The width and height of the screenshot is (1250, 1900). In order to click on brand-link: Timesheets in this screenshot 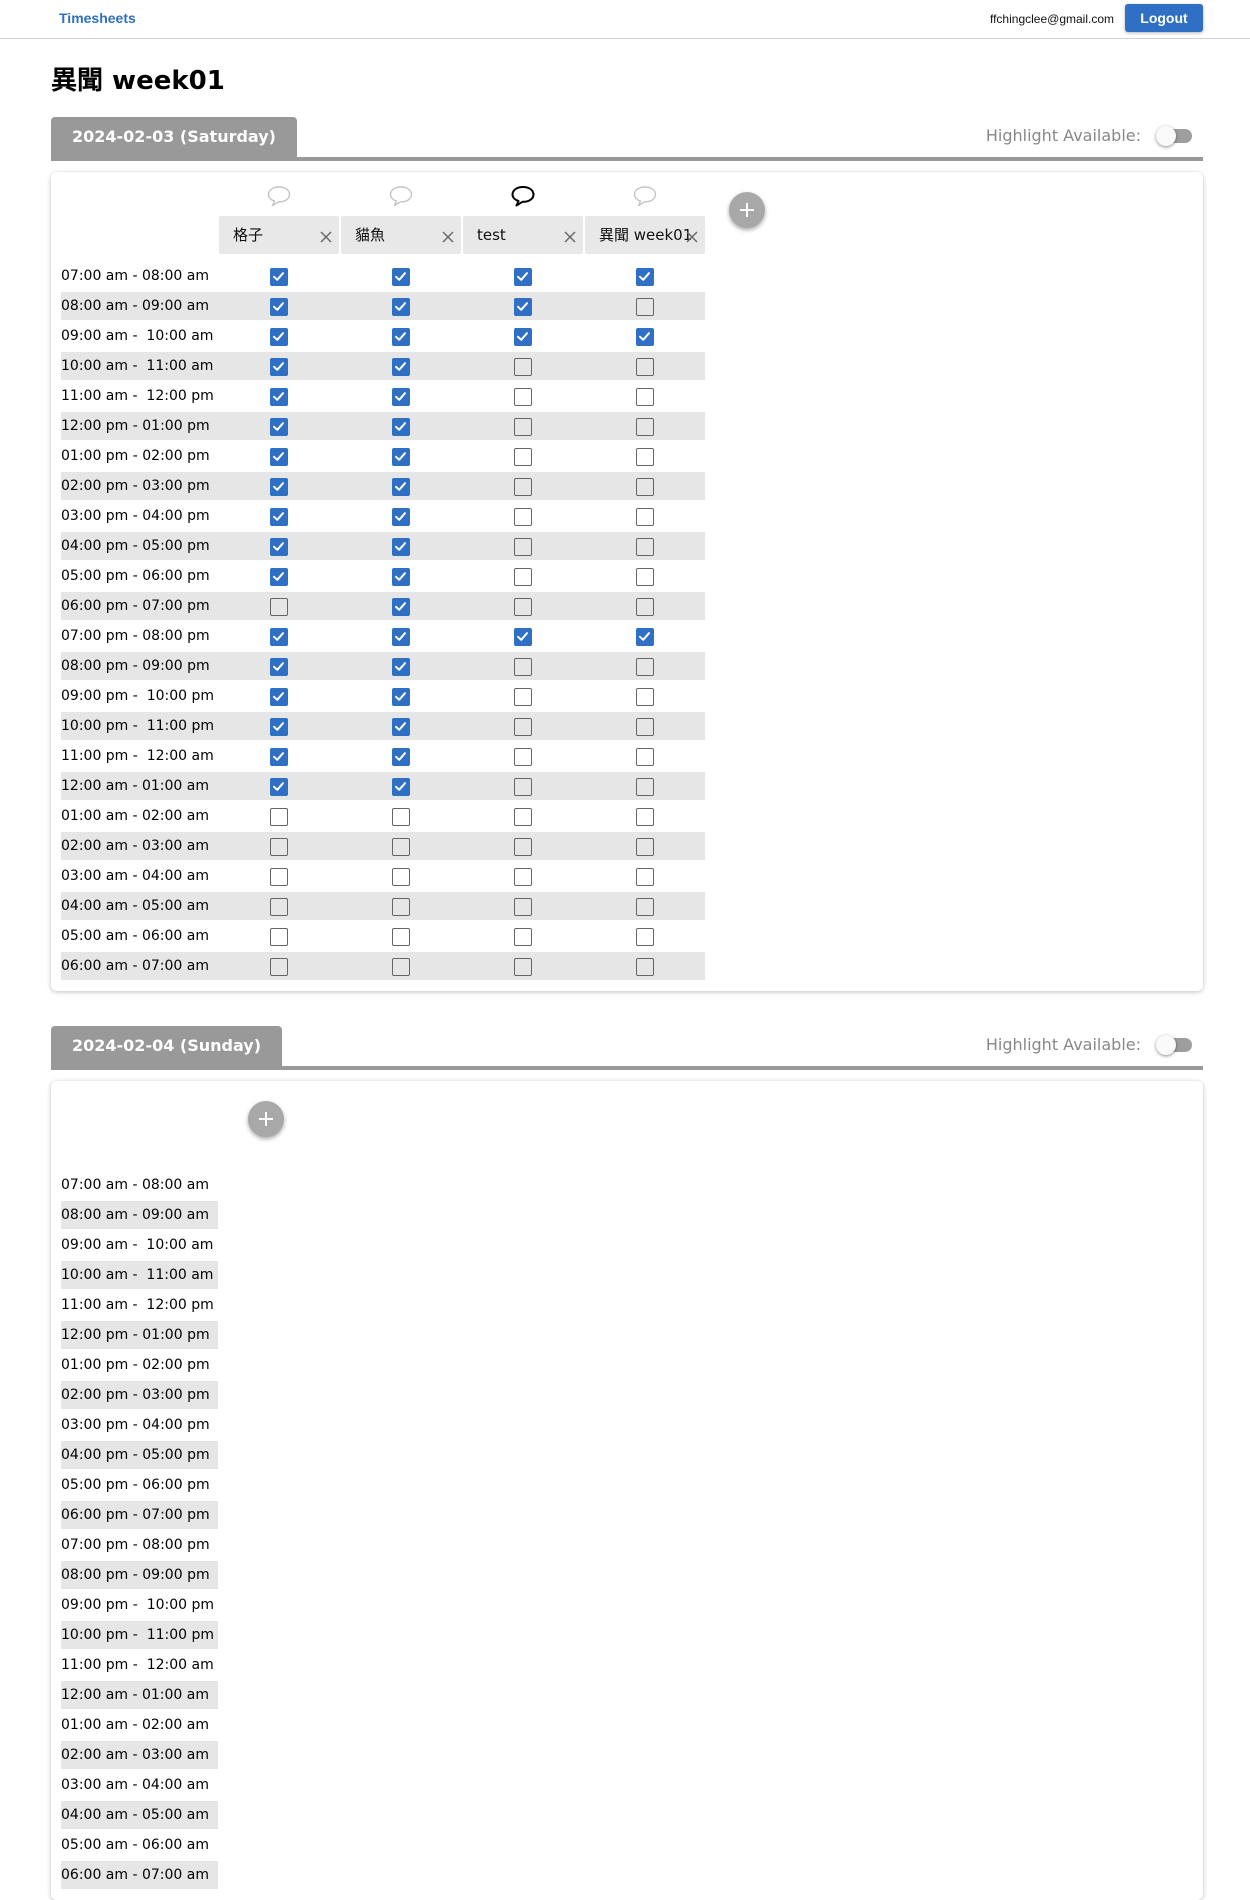, I will do `click(97, 18)`.